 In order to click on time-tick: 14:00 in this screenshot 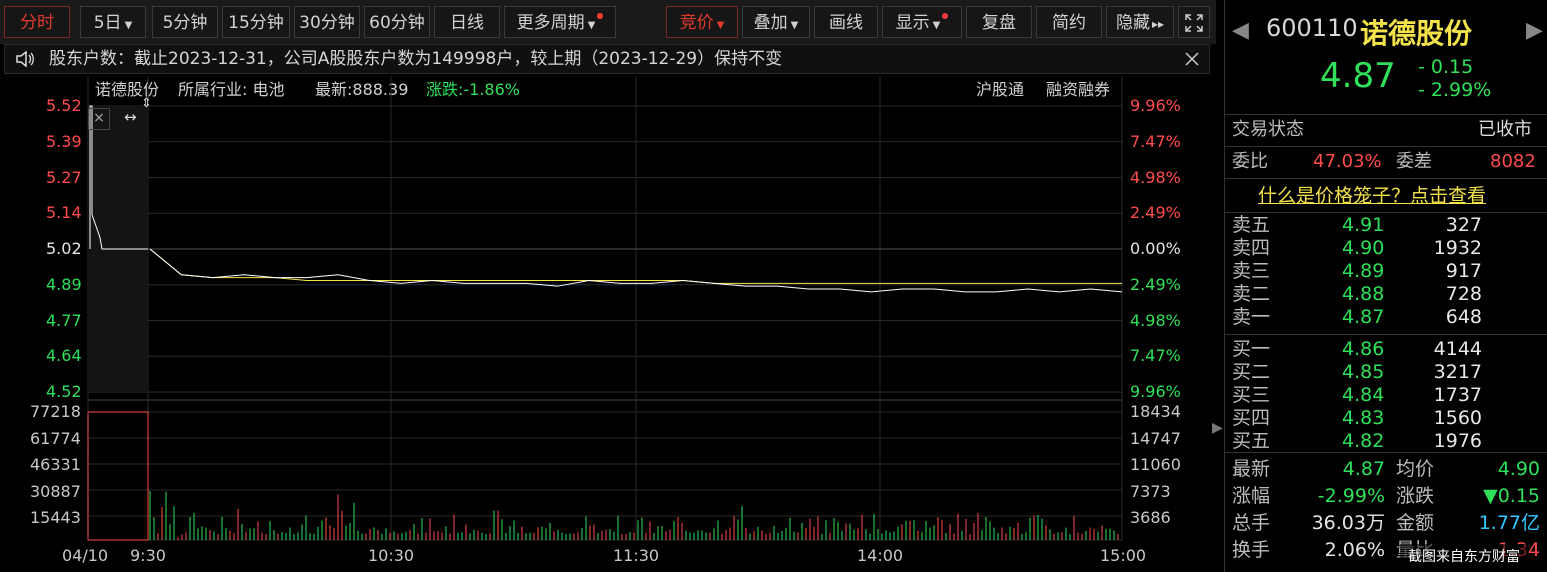, I will do `click(880, 555)`.